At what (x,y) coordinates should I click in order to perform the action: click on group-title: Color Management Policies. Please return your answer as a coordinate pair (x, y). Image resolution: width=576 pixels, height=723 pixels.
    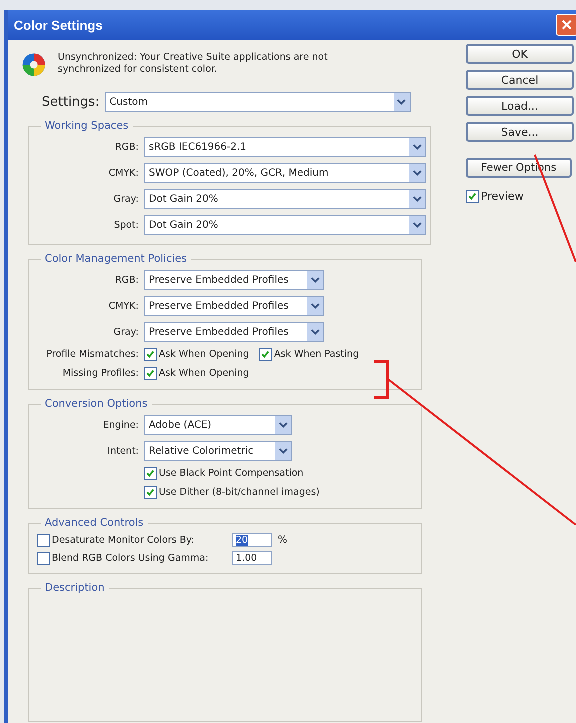
    Looking at the image, I should click on (116, 259).